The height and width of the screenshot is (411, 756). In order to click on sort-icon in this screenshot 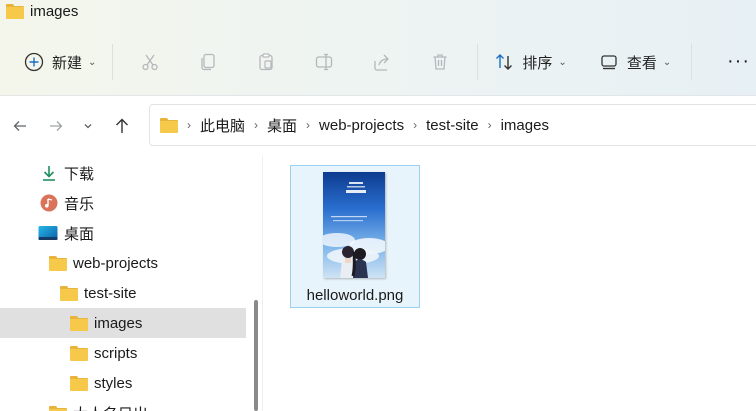, I will do `click(504, 62)`.